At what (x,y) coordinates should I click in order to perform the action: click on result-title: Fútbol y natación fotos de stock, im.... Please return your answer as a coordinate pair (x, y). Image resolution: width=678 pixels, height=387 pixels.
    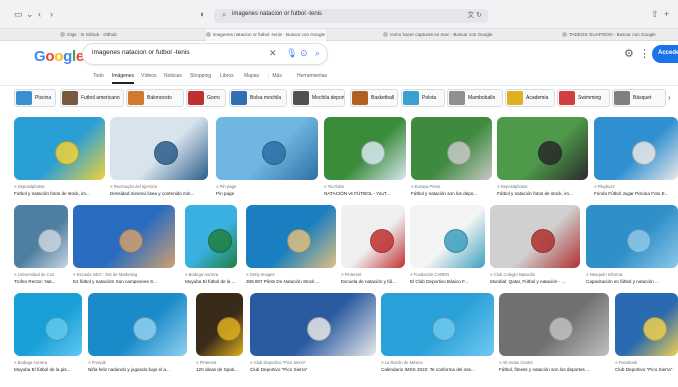
    Looking at the image, I should click on (542, 193).